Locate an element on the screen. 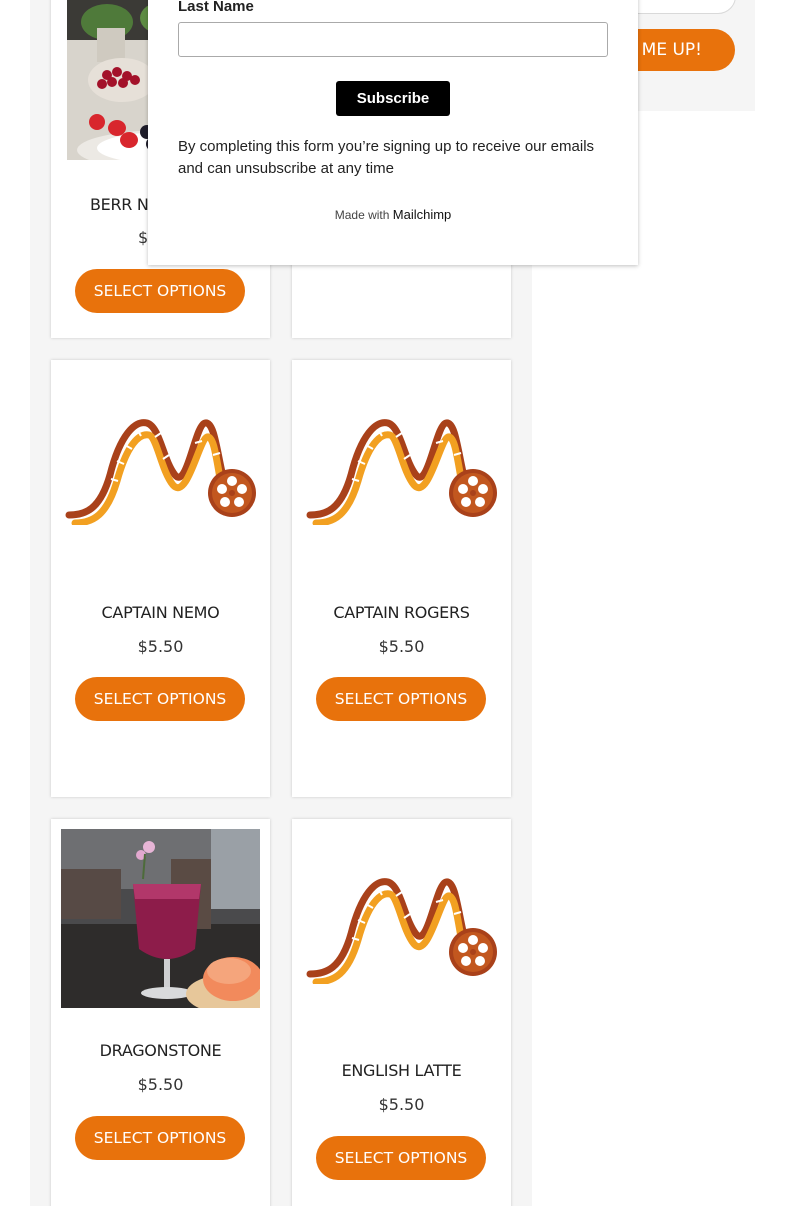  last-name-label: Last Name is located at coordinates (216, 7).